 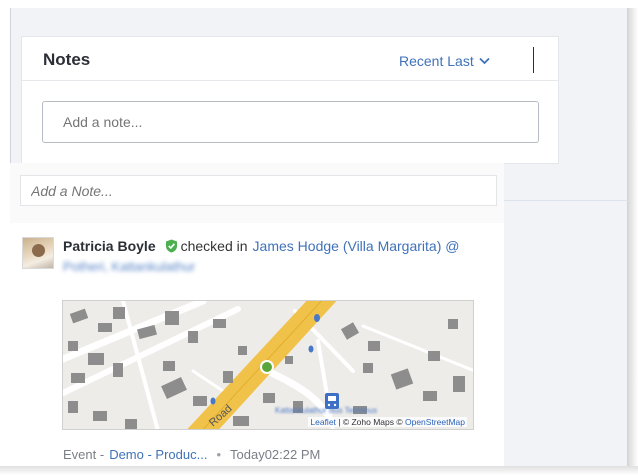 I want to click on attribution-text: | © Zoho Maps ©, so click(x=370, y=422).